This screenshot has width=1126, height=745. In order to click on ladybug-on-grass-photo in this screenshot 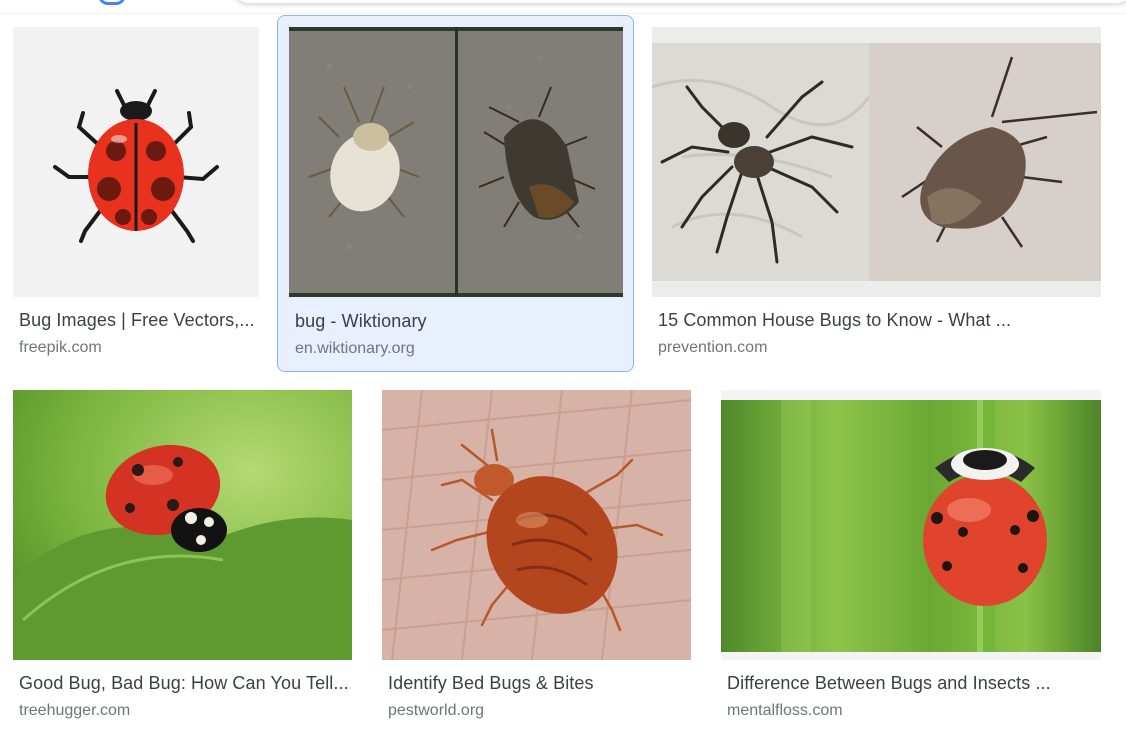, I will do `click(911, 525)`.